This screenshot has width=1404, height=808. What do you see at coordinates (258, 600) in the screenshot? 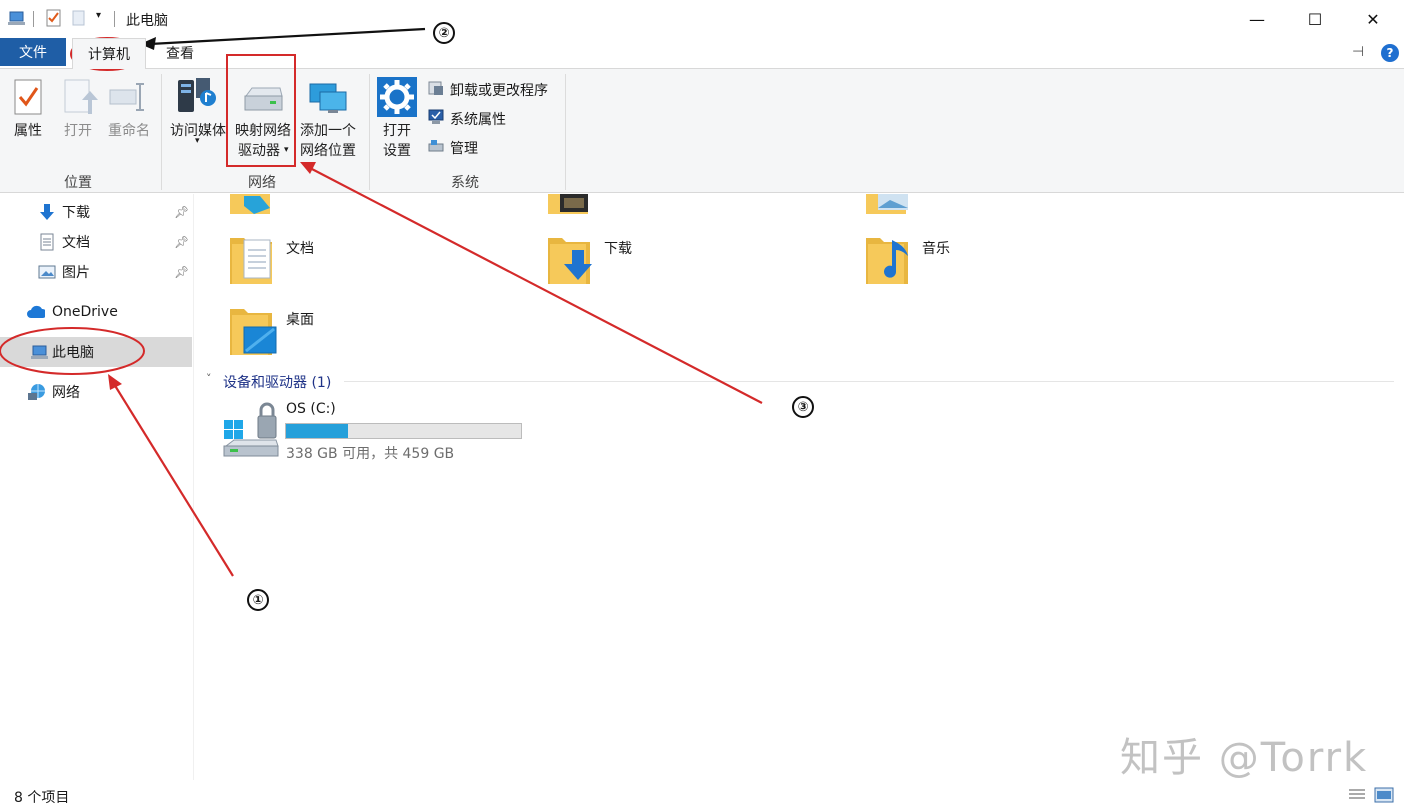
I see `annotation-number-1: ①` at bounding box center [258, 600].